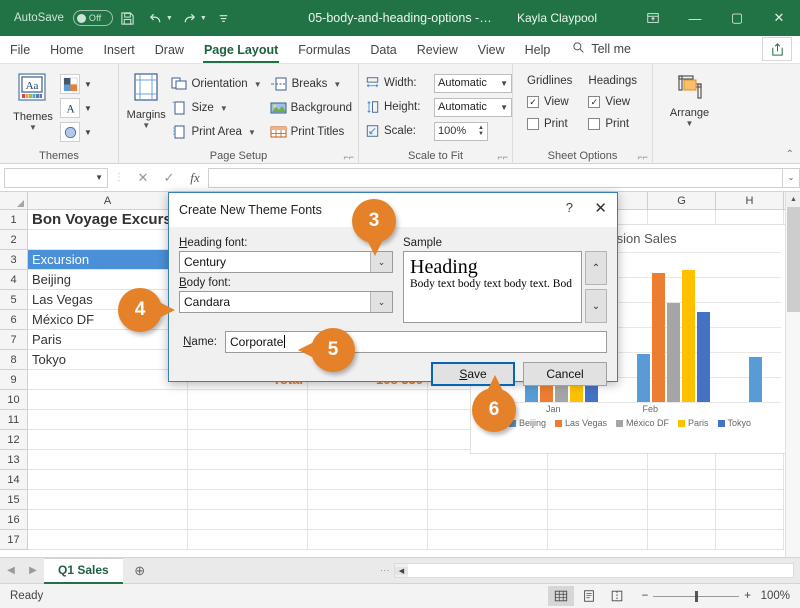  What do you see at coordinates (169, 51) in the screenshot?
I see `tab-draw: Draw` at bounding box center [169, 51].